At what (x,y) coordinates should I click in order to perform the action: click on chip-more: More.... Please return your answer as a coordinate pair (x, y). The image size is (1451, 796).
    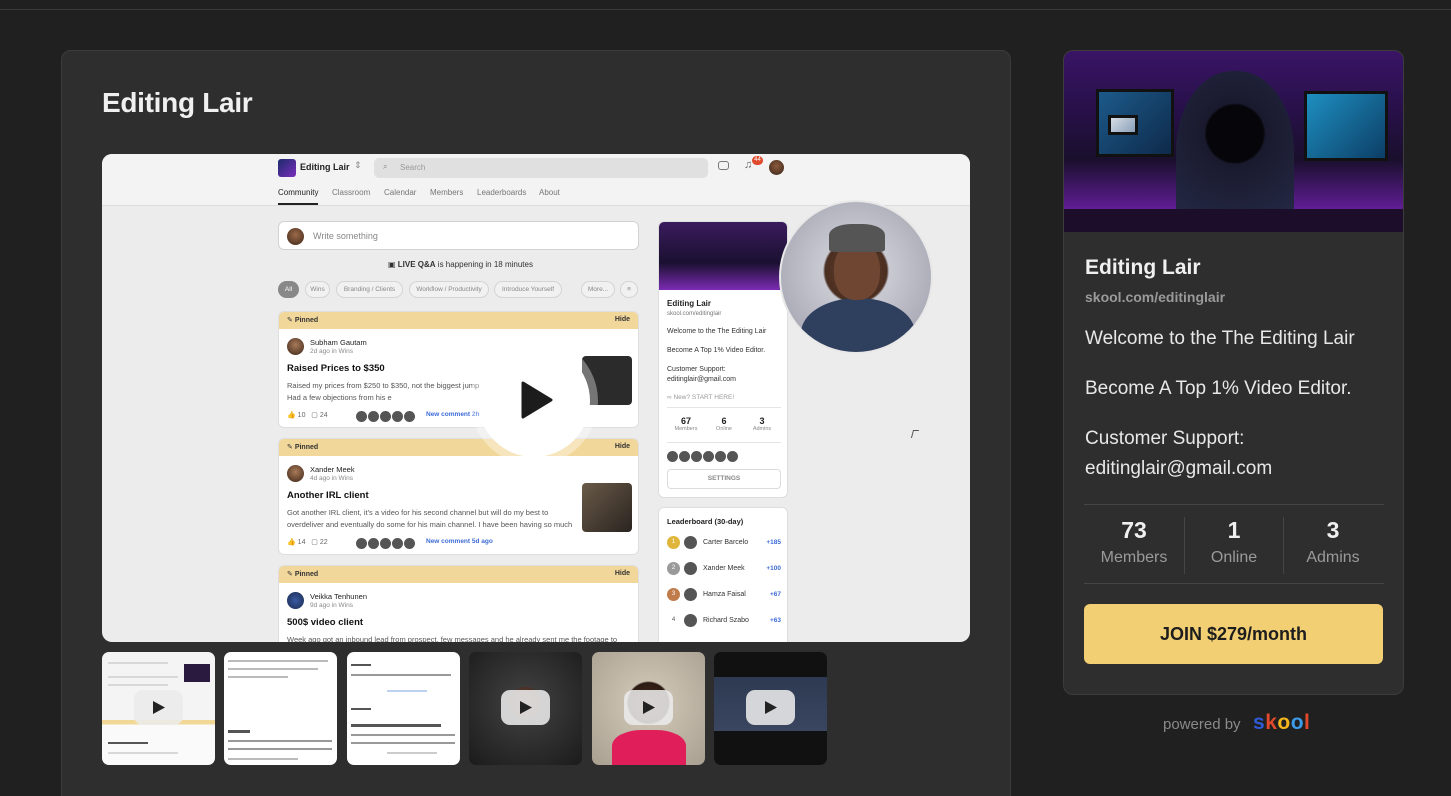
    Looking at the image, I should click on (598, 289).